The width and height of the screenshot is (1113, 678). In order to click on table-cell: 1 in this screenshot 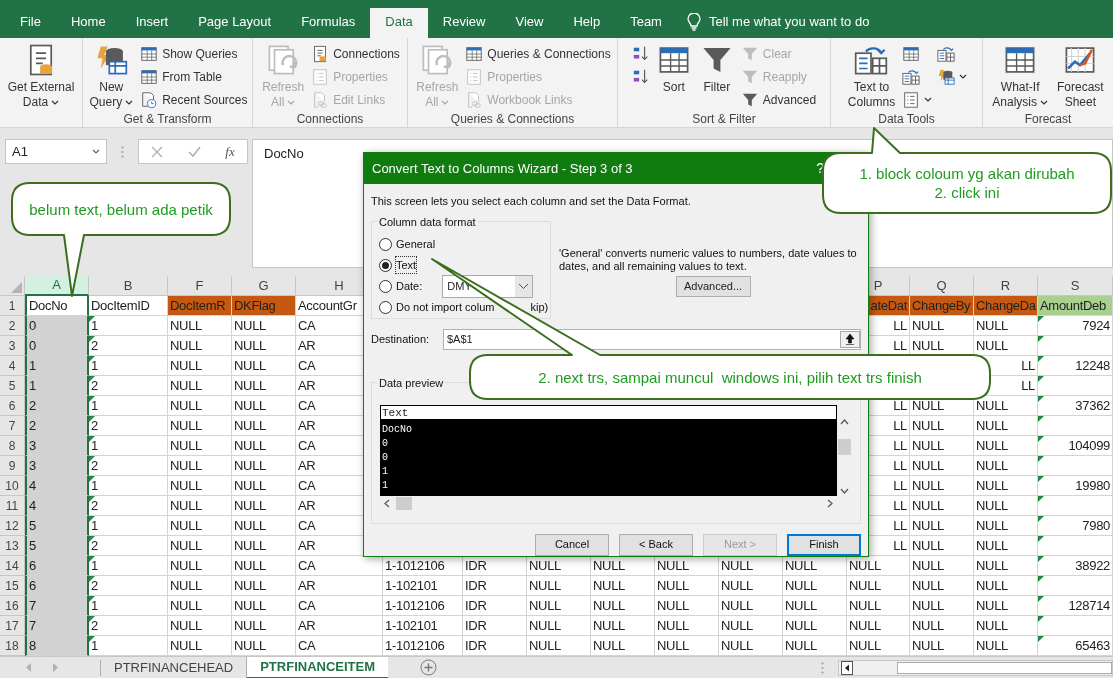, I will do `click(57, 366)`.